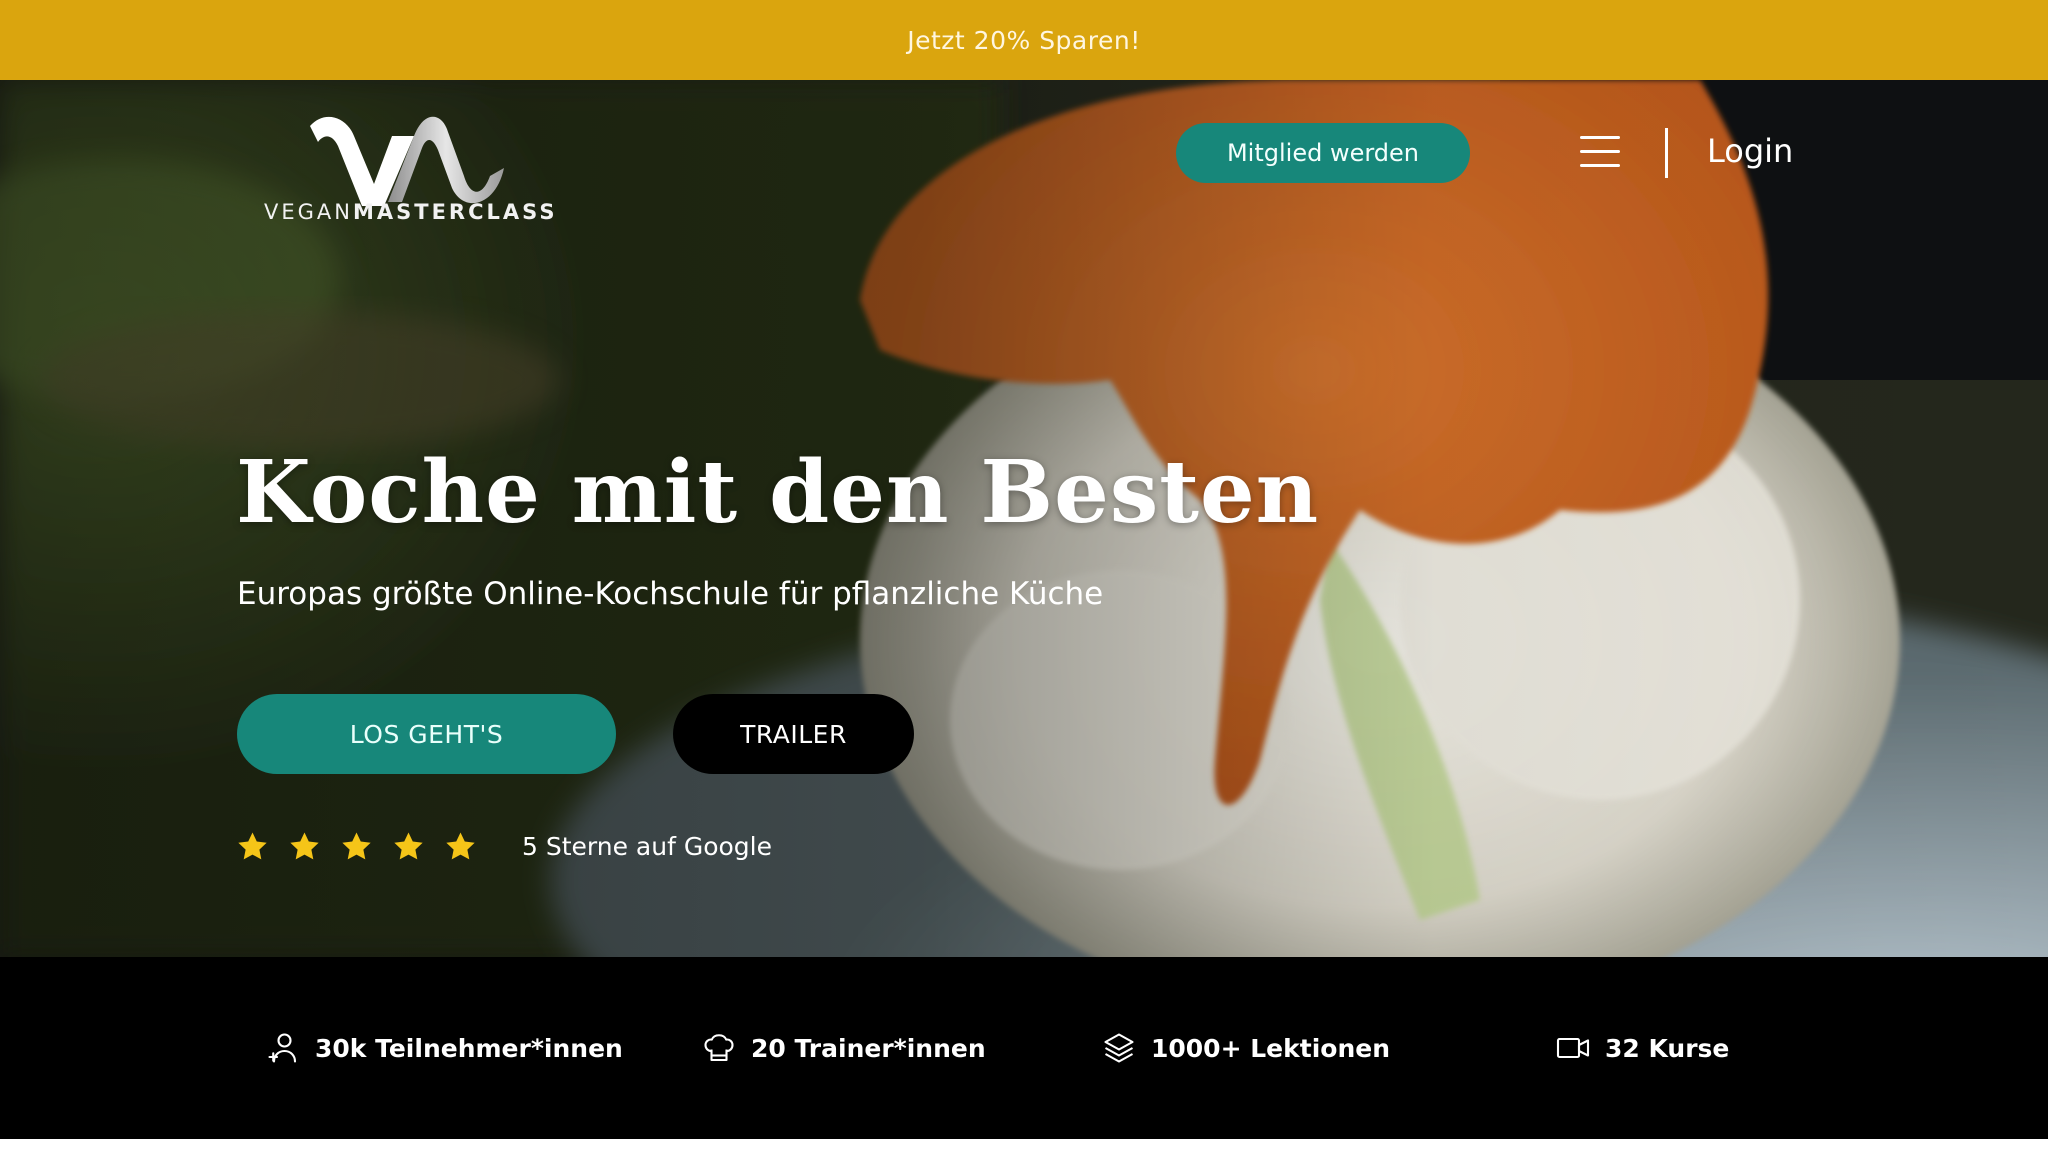 The width and height of the screenshot is (2048, 1152). What do you see at coordinates (1119, 1048) in the screenshot?
I see `layers-icon` at bounding box center [1119, 1048].